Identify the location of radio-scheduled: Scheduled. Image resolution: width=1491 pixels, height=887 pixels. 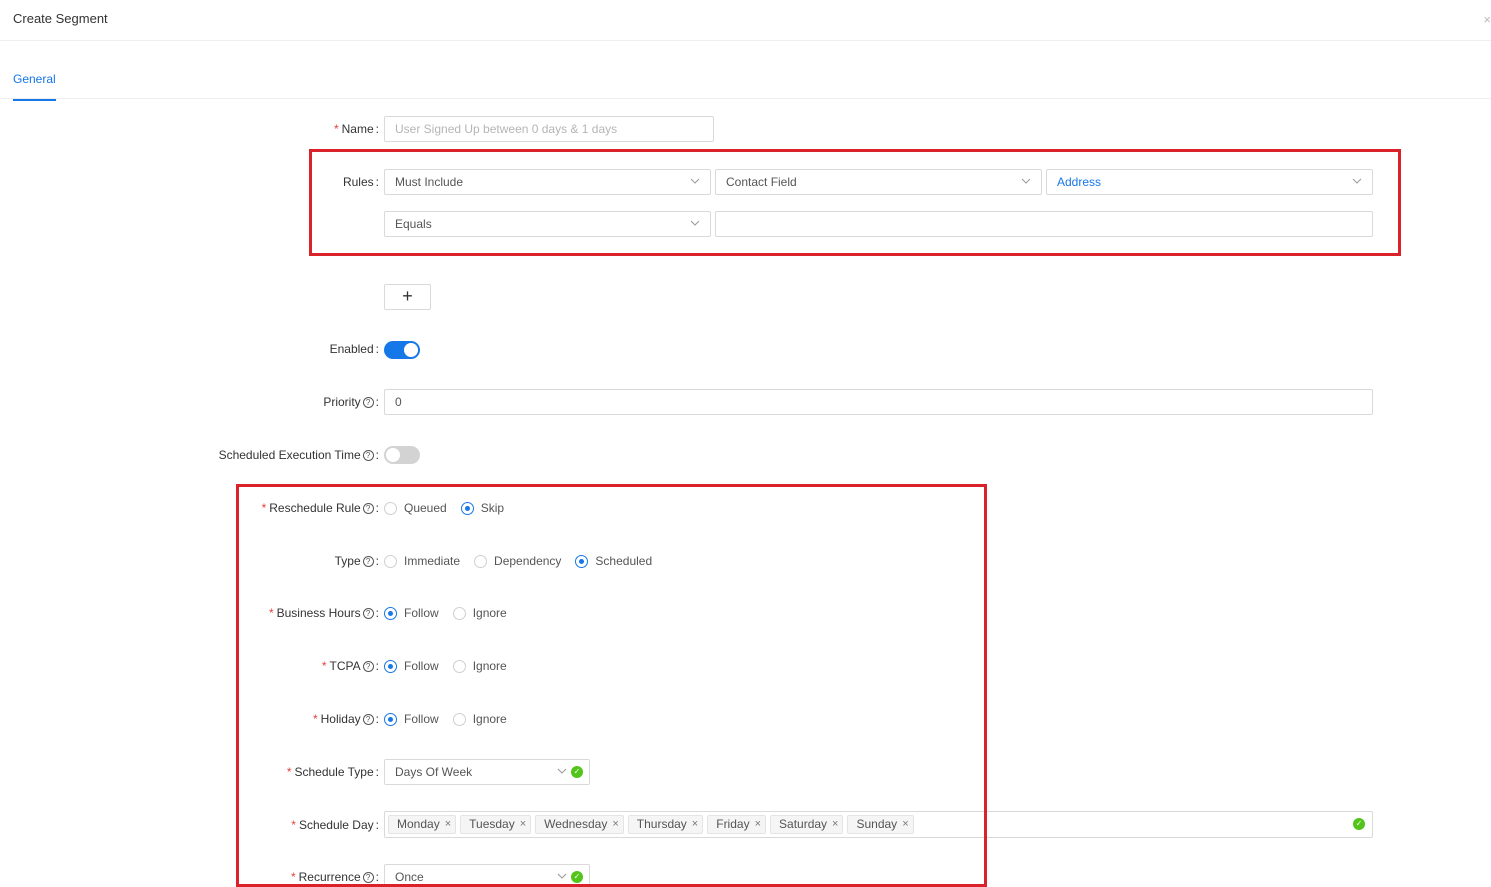
(613, 561).